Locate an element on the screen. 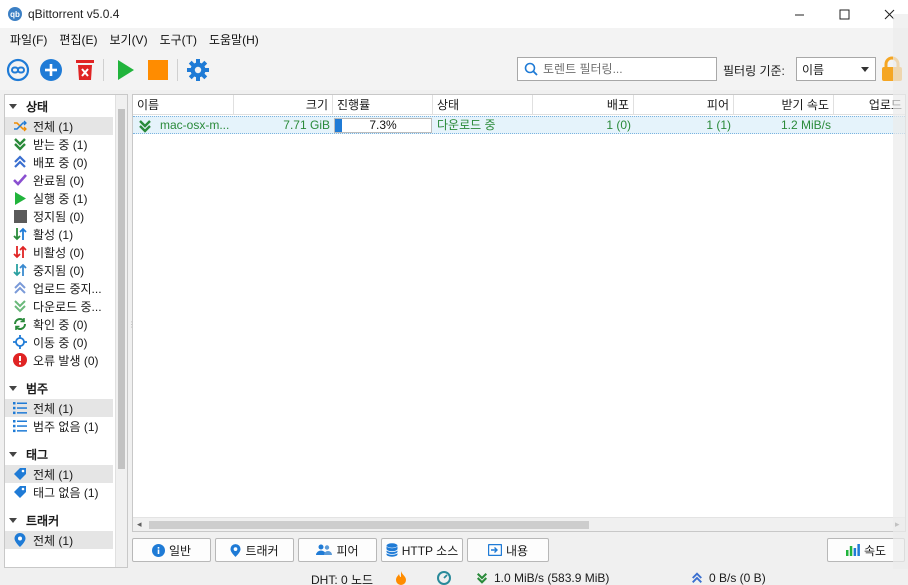  status-stalled: 중지됨 (0) is located at coordinates (59, 270).